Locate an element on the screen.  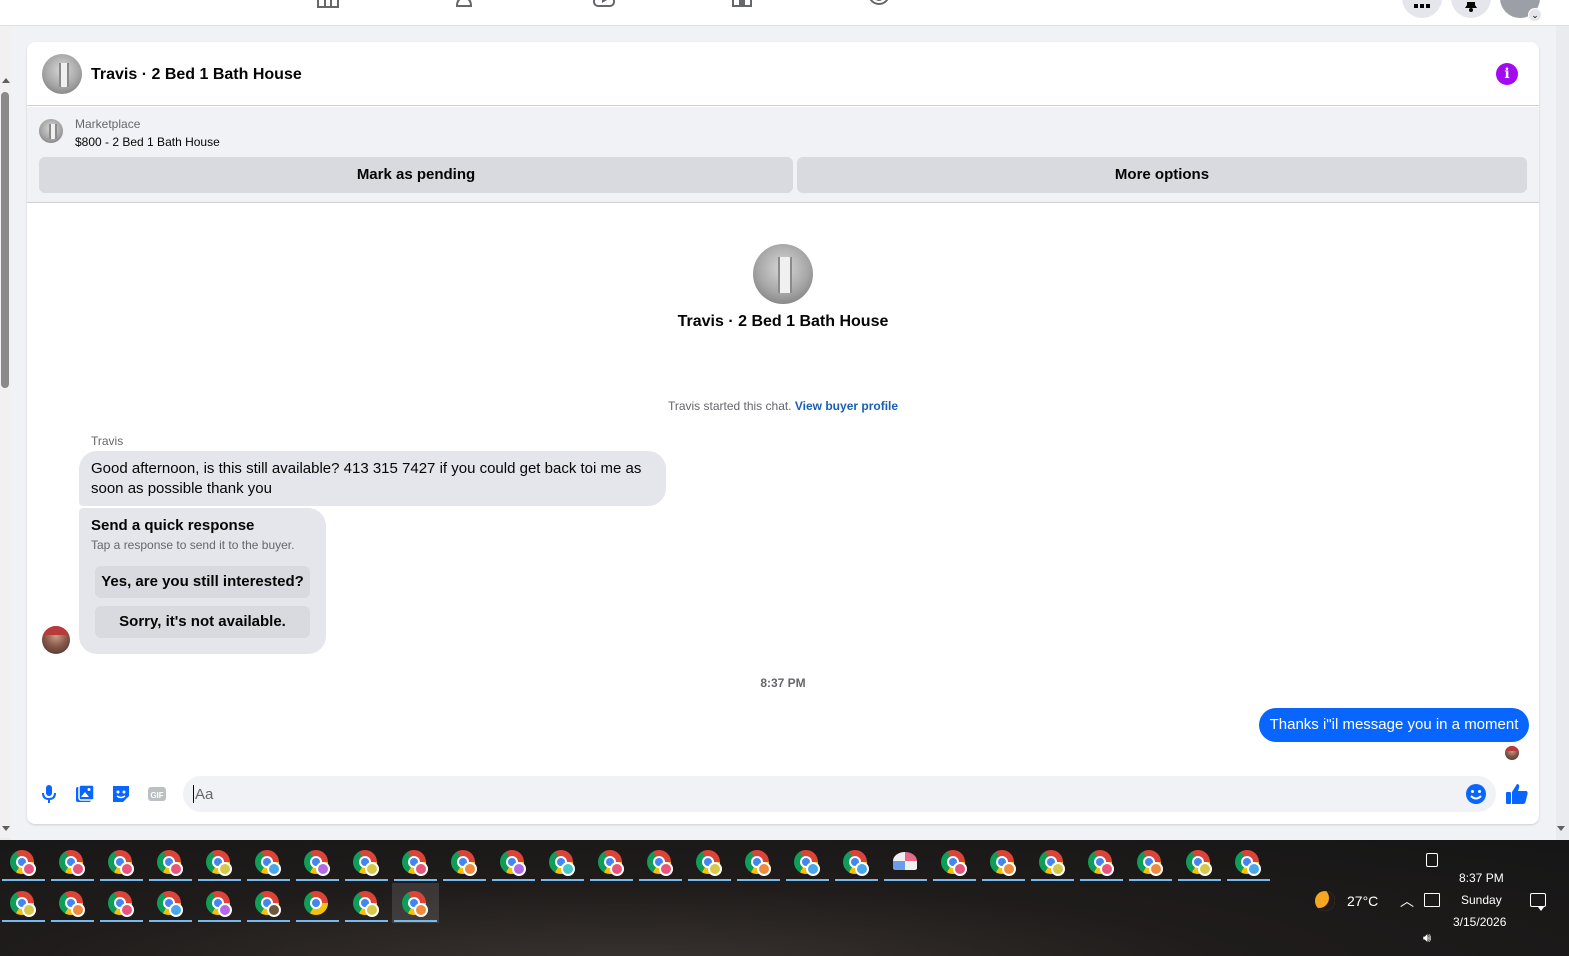
groups-icon is located at coordinates (879, 4).